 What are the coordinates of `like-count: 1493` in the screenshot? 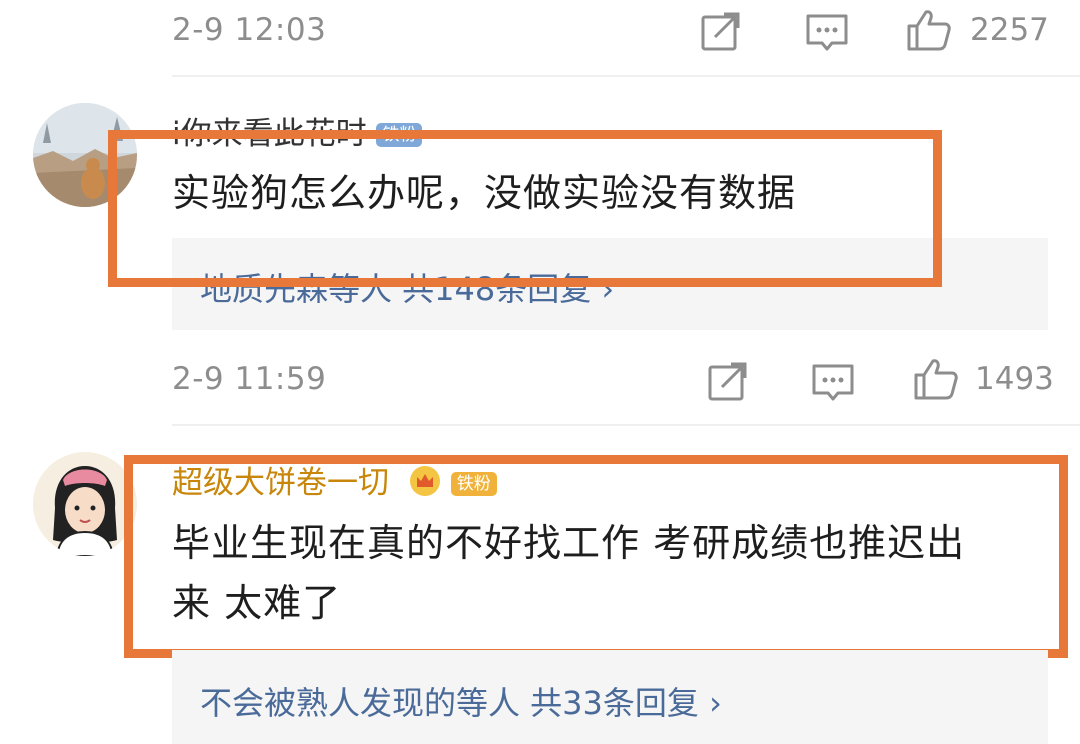 It's located at (1014, 379).